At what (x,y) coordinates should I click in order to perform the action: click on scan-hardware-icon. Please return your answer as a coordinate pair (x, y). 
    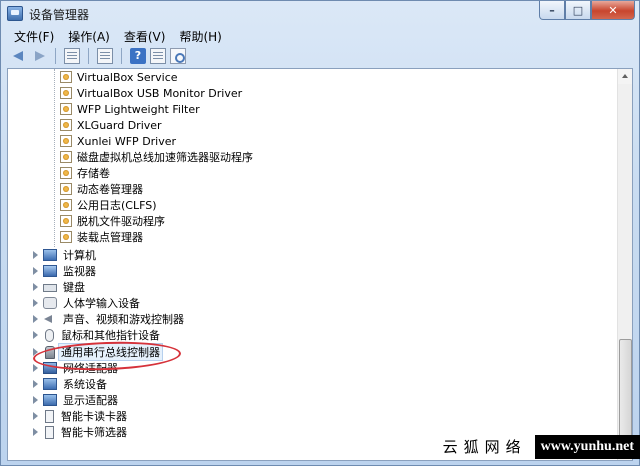
    Looking at the image, I should click on (178, 56).